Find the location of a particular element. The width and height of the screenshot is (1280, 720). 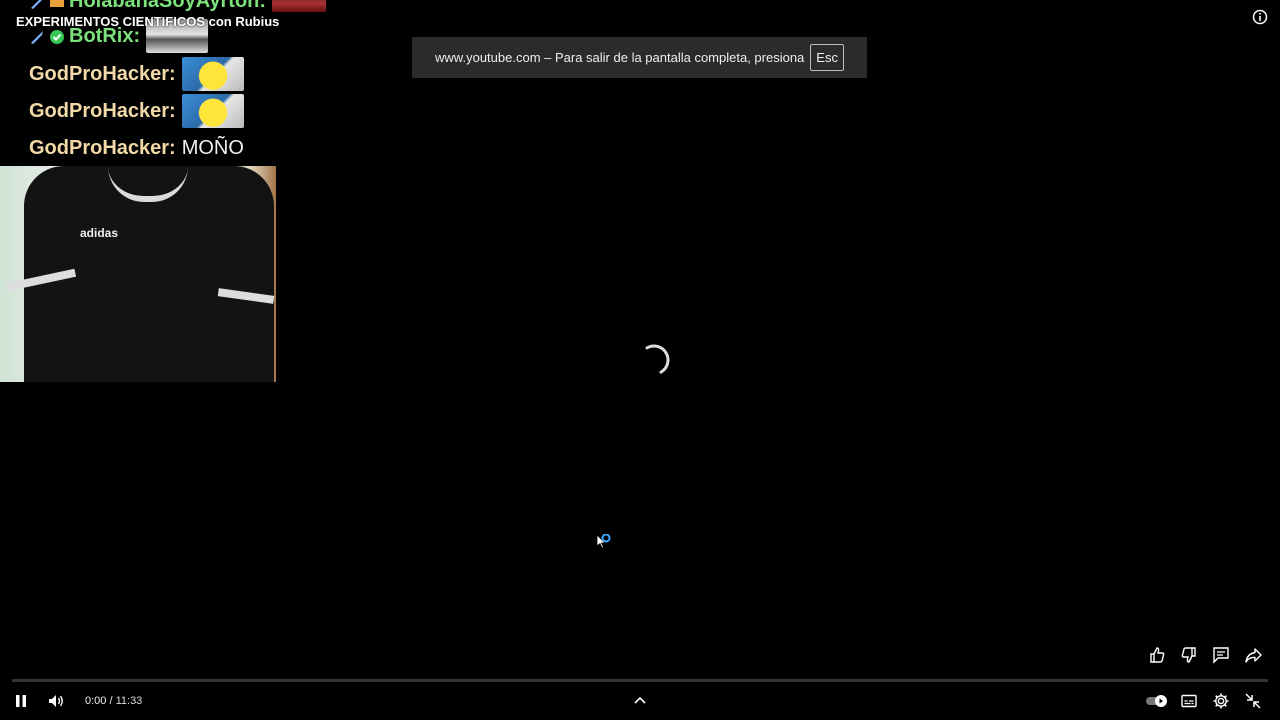

chat-message: GodProHacker: MOÑO is located at coordinates (136, 147).